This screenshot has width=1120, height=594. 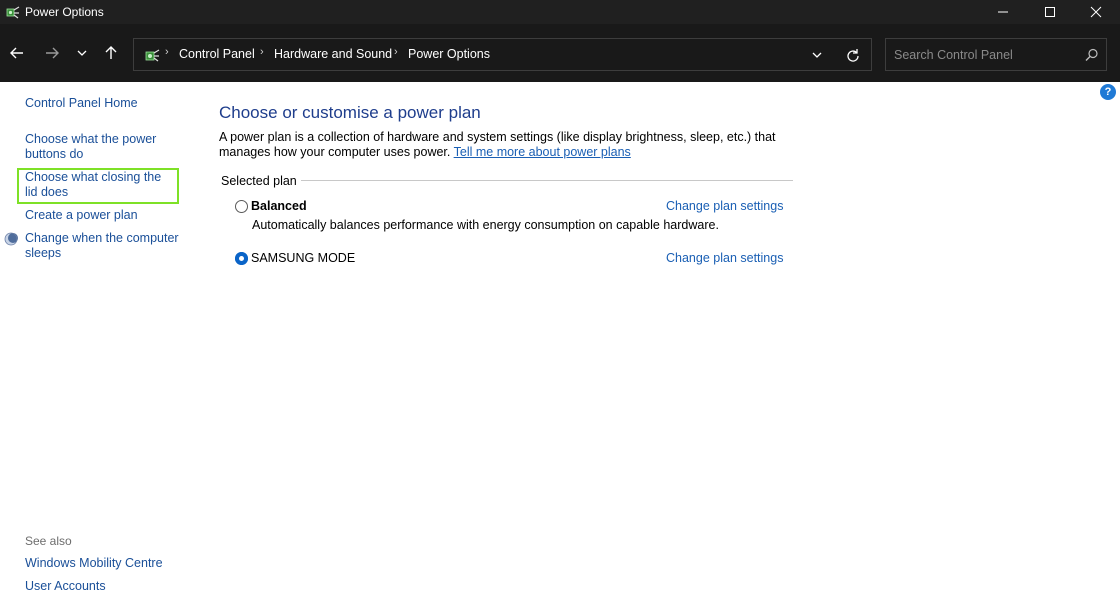 I want to click on moon-icon, so click(x=11, y=239).